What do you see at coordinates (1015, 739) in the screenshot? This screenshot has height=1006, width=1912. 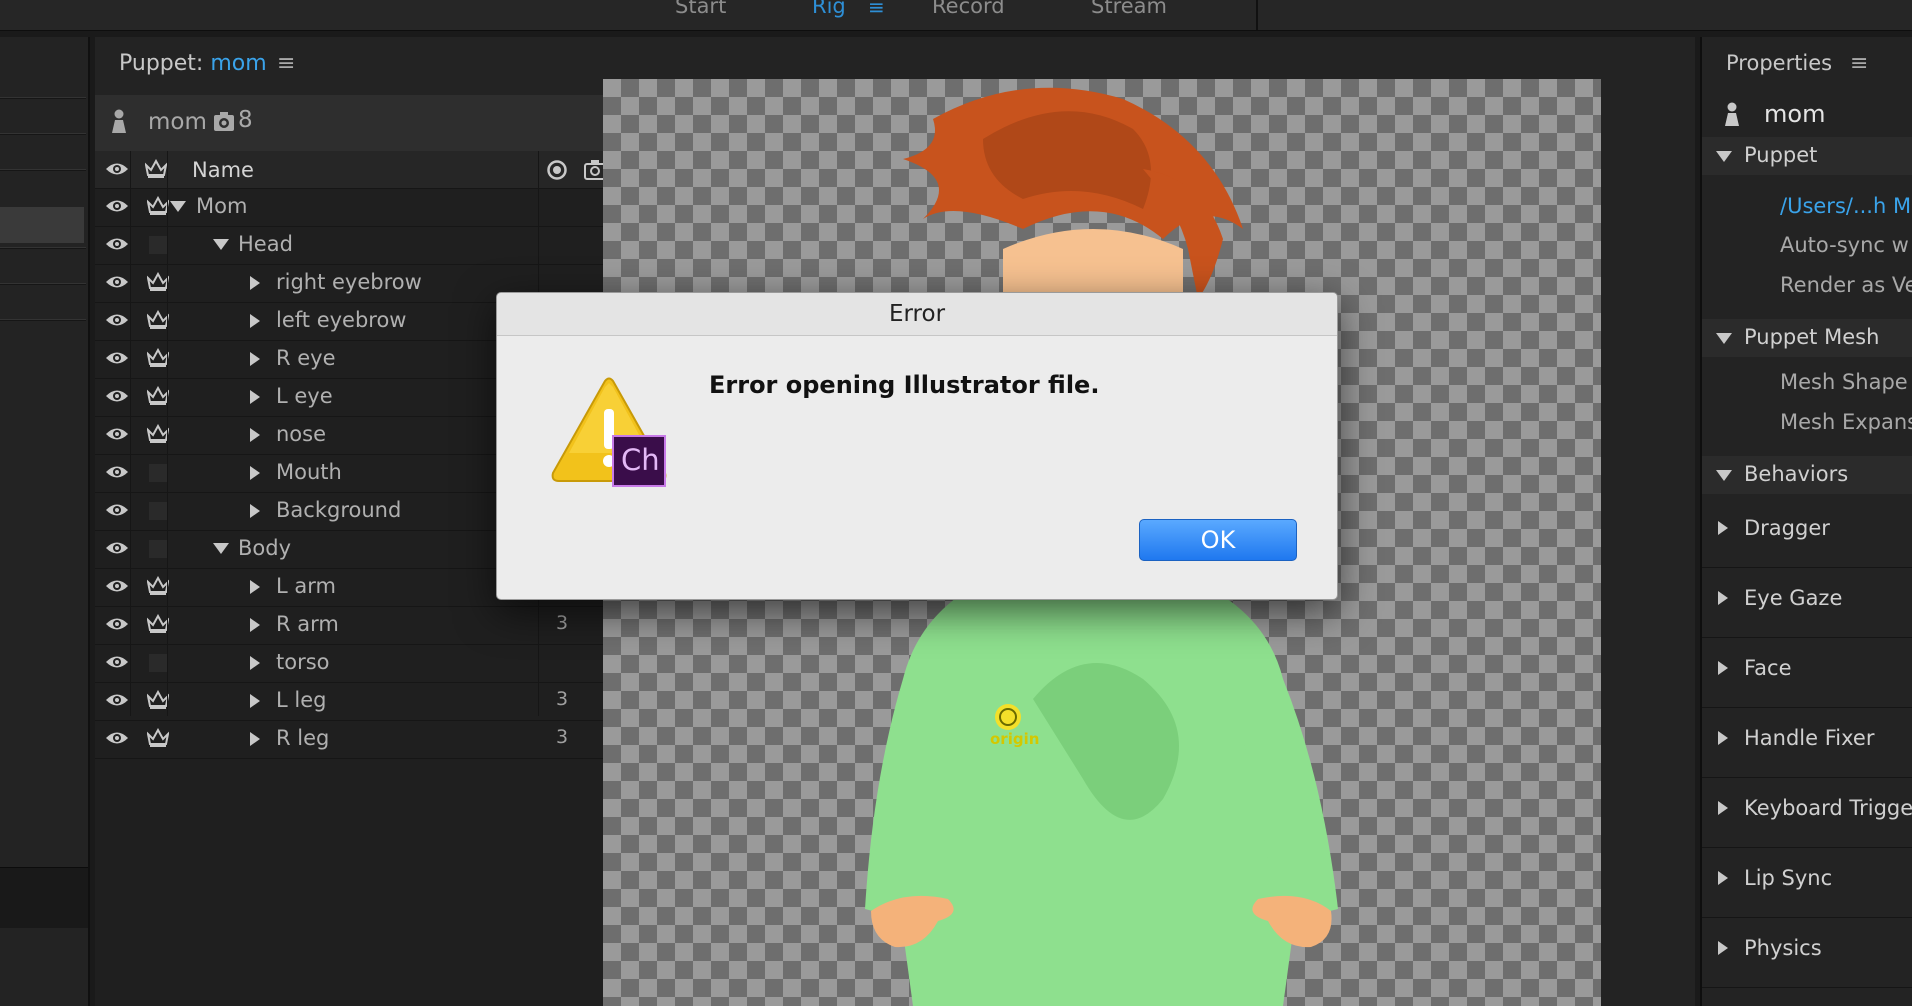 I see `origin-label: origin` at bounding box center [1015, 739].